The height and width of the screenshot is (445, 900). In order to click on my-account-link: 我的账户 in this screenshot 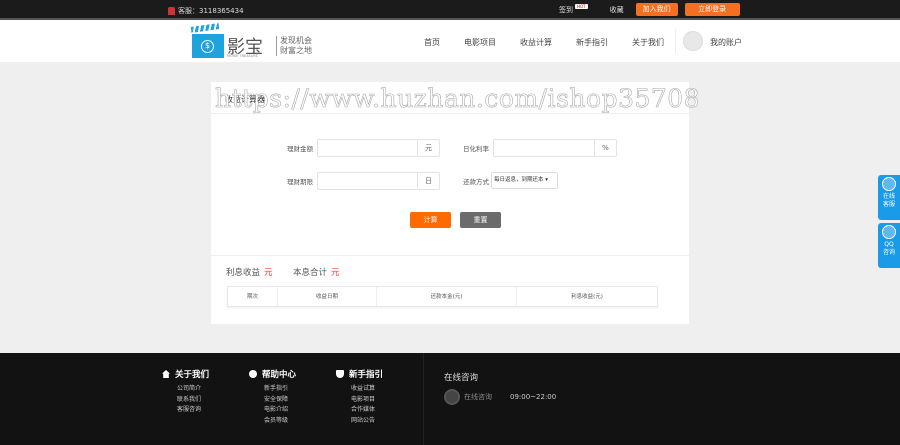, I will do `click(726, 42)`.